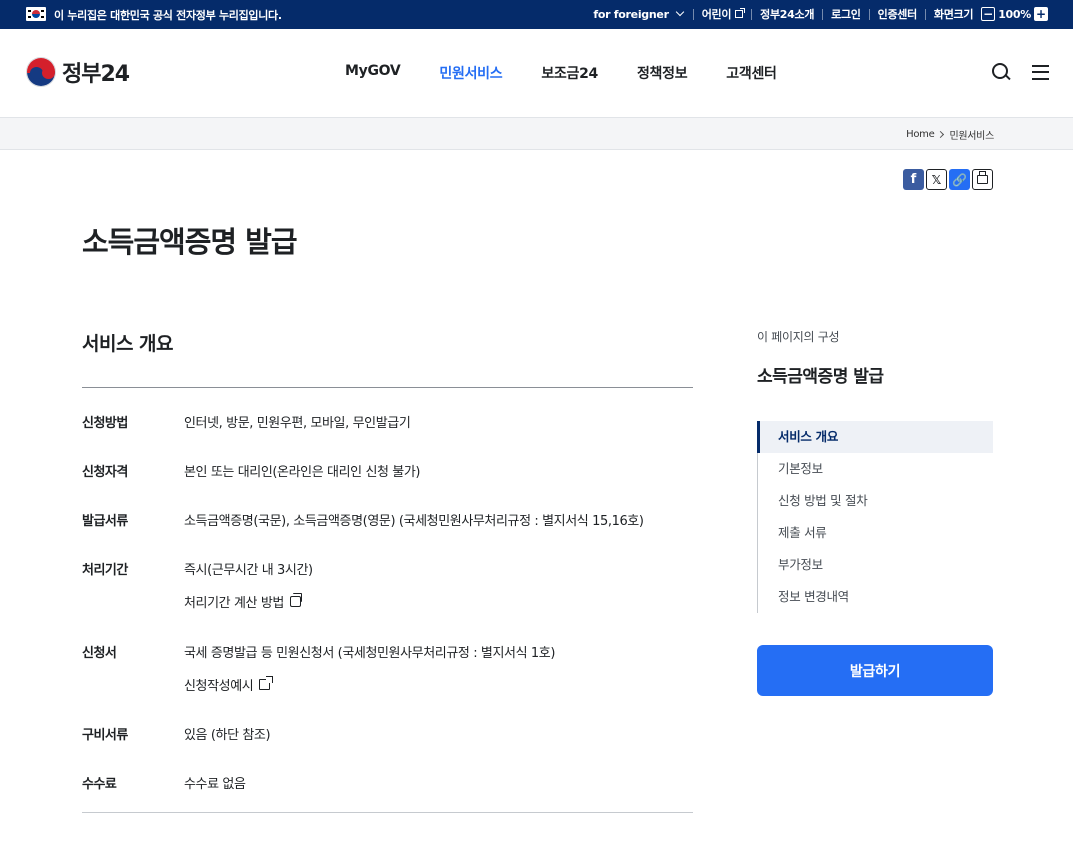 This screenshot has width=1073, height=848. I want to click on copy-link-icon: 🔗, so click(959, 179).